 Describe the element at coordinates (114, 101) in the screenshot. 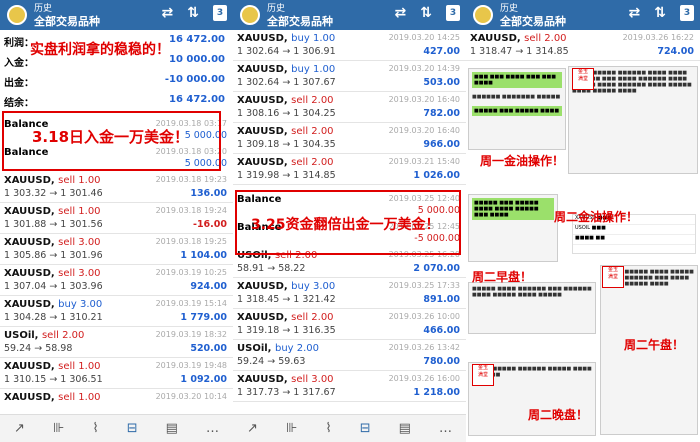

I see `summary-row: 结余： 16 472.00` at that location.